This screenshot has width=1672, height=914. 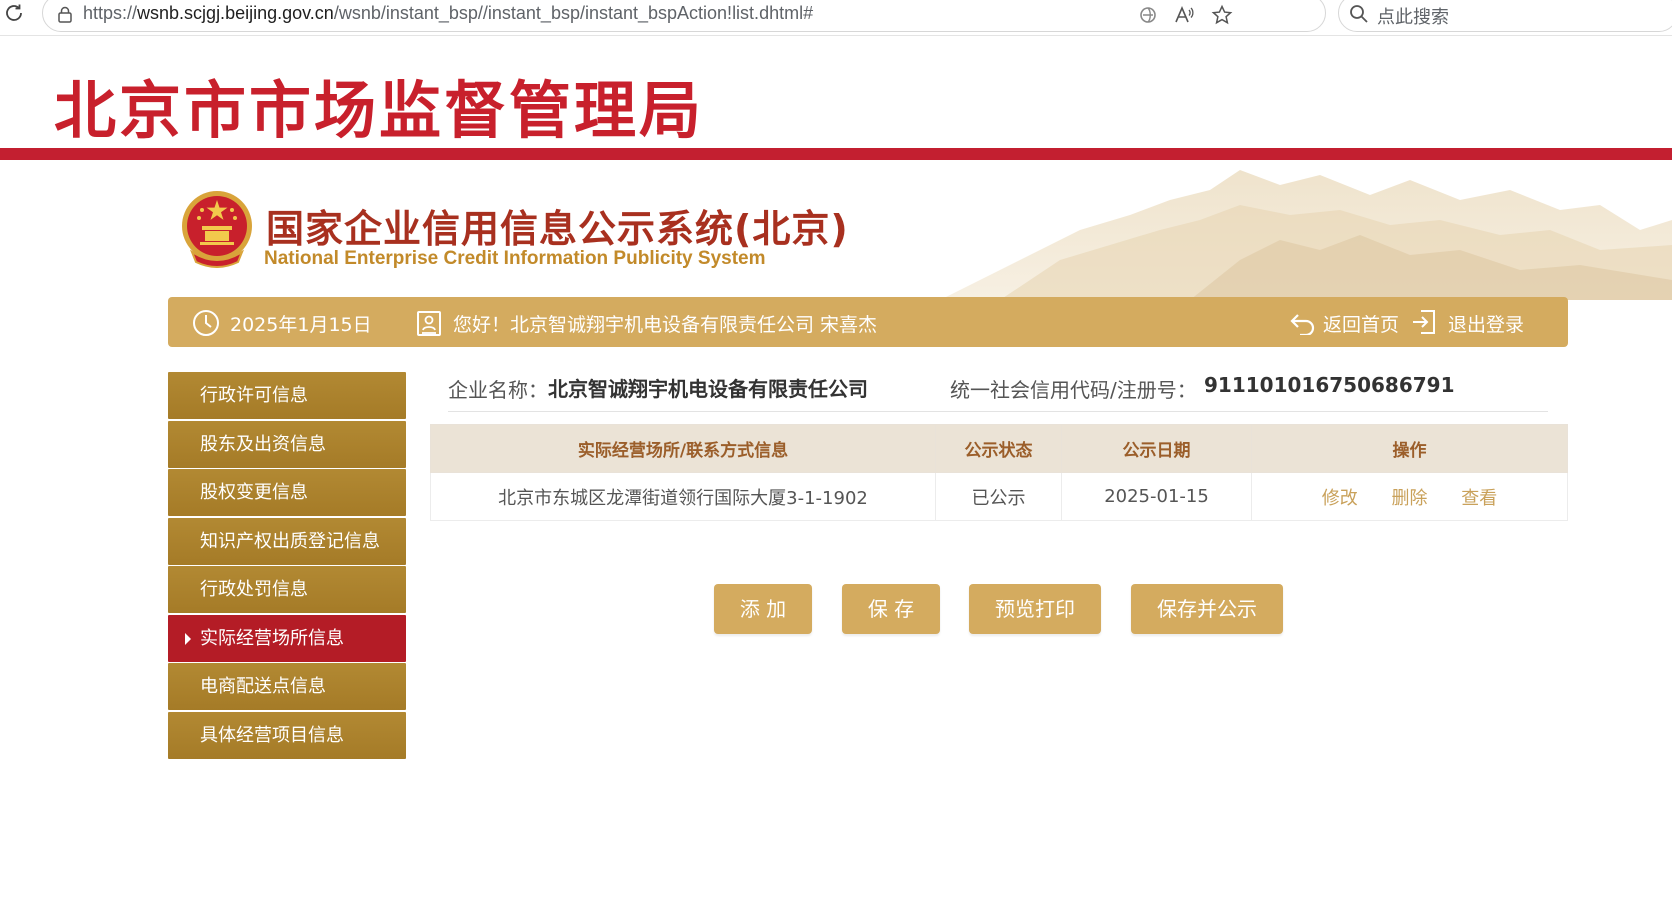 What do you see at coordinates (1073, 390) in the screenshot?
I see `credit-code-label: 统一社会信用代码/注册号：` at bounding box center [1073, 390].